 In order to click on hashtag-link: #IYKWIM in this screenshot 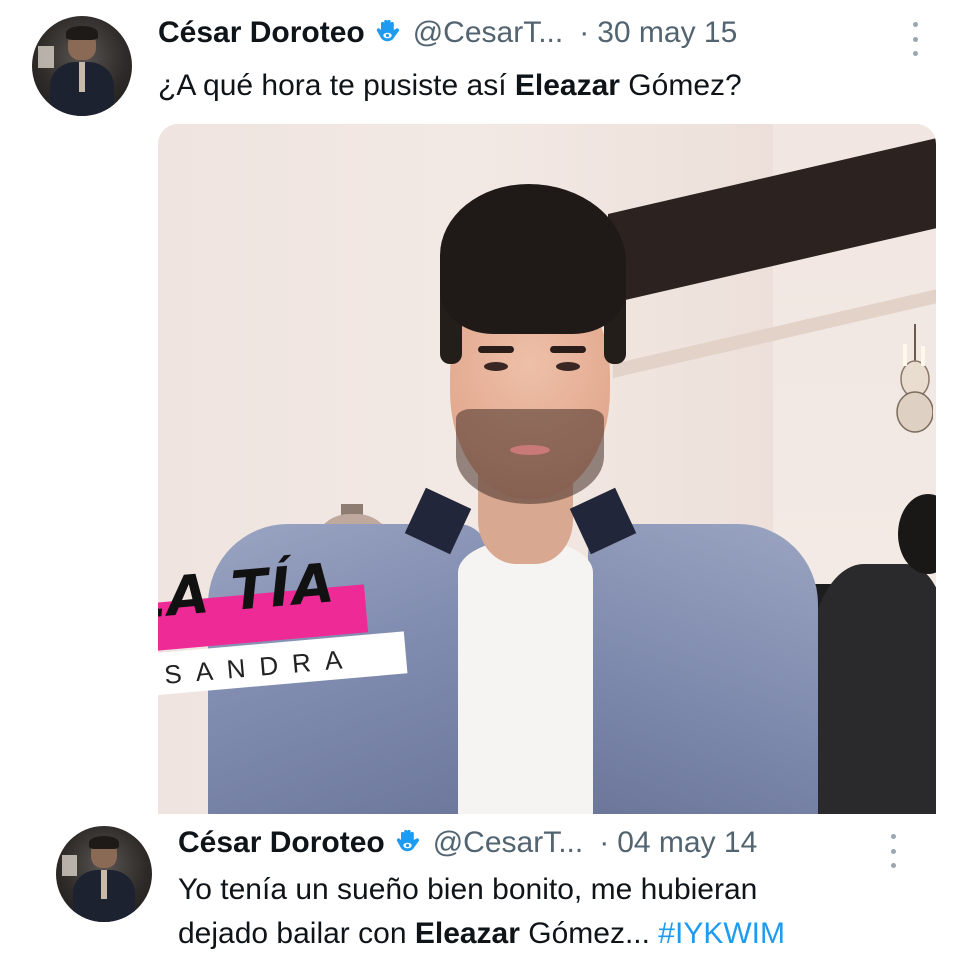, I will do `click(721, 933)`.